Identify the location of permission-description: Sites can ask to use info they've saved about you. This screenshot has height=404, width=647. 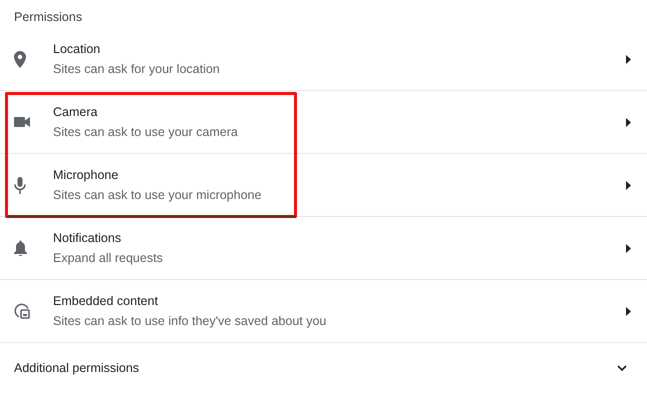
(190, 321).